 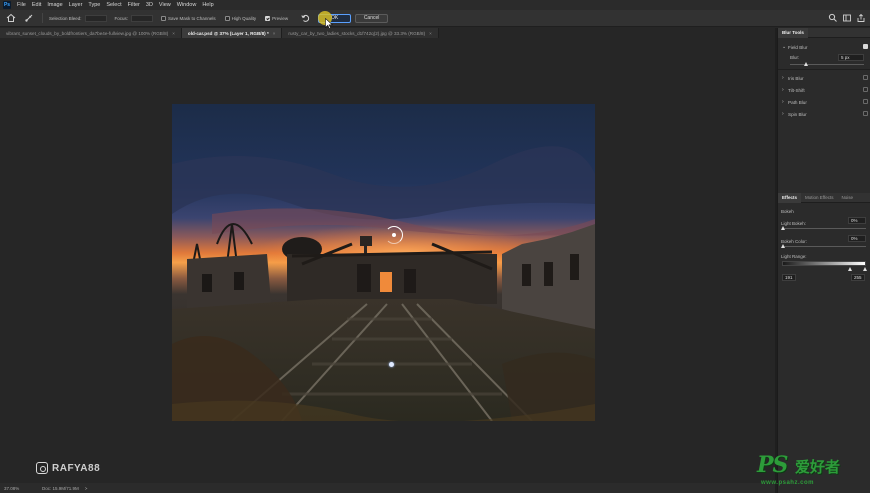 What do you see at coordinates (19, 488) in the screenshot?
I see `zoom-level: 37.08%` at bounding box center [19, 488].